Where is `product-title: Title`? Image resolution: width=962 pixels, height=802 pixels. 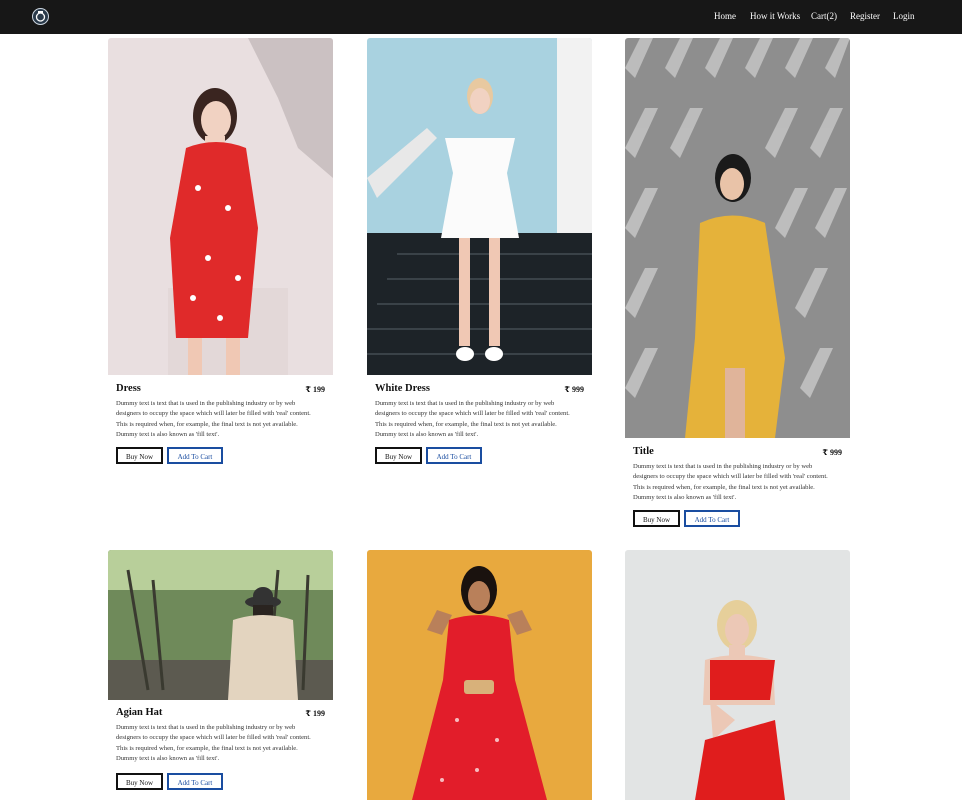
product-title: Title is located at coordinates (643, 451).